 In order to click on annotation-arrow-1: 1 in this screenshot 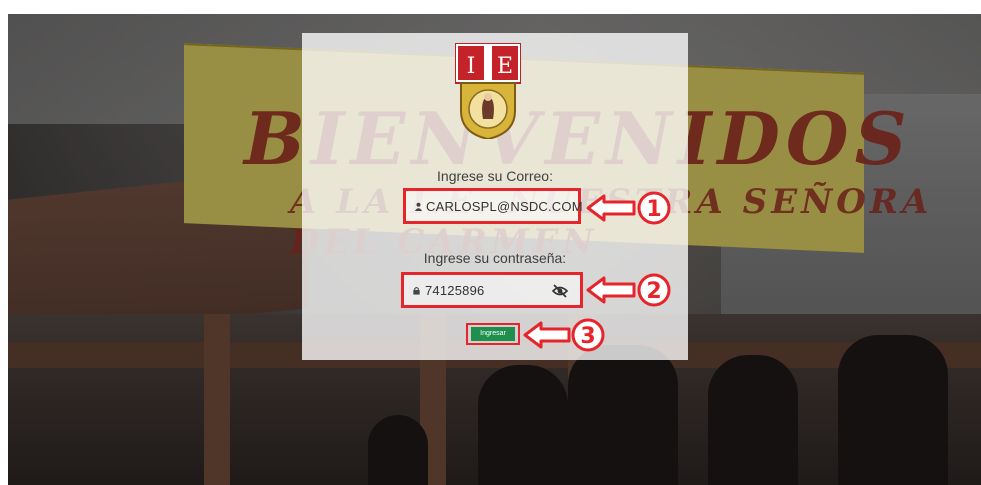, I will do `click(628, 208)`.